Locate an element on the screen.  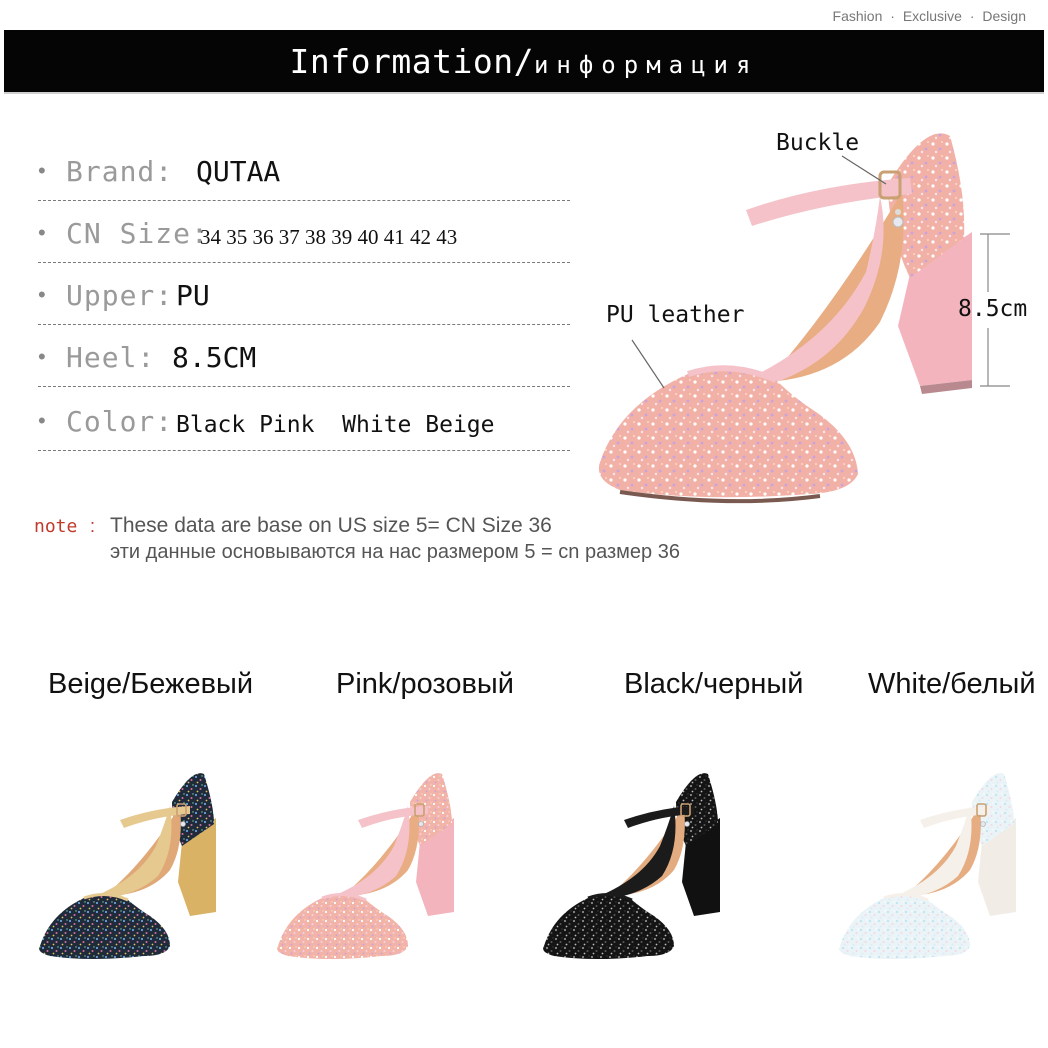
banner-title-en: Information/ is located at coordinates (411, 61).